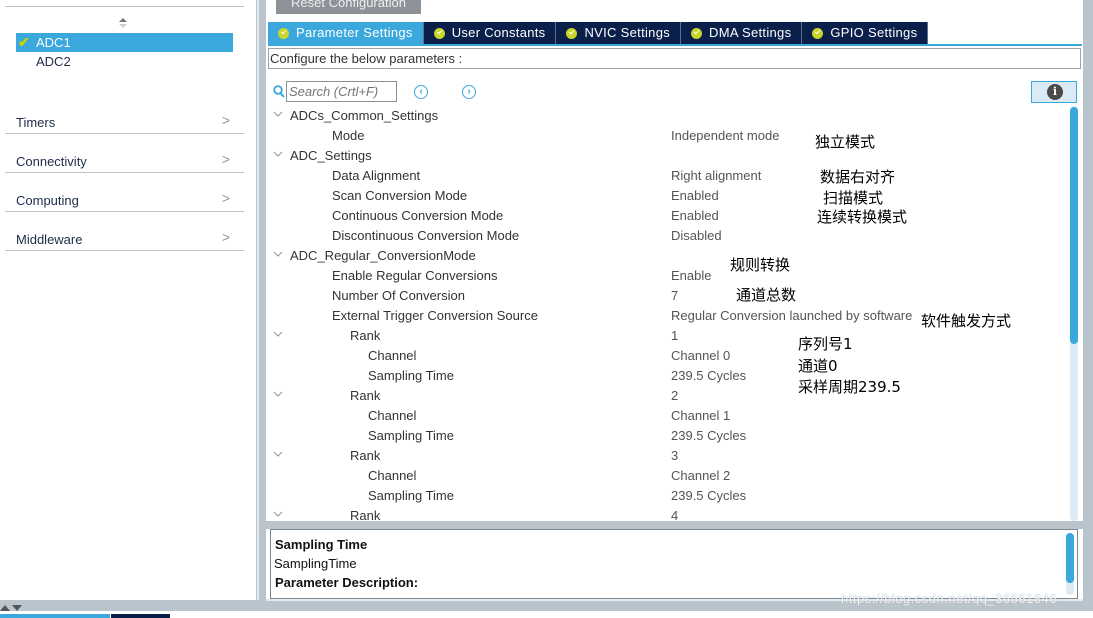  Describe the element at coordinates (140, 616) in the screenshot. I see `bottom-tab` at that location.